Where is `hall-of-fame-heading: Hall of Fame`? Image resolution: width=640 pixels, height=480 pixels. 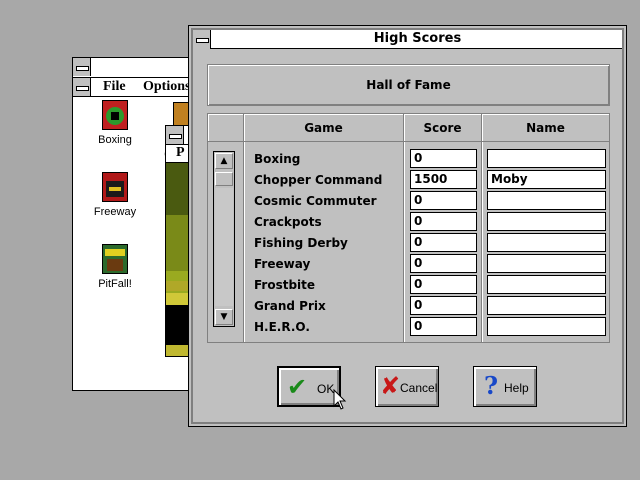 hall-of-fame-heading: Hall of Fame is located at coordinates (408, 85).